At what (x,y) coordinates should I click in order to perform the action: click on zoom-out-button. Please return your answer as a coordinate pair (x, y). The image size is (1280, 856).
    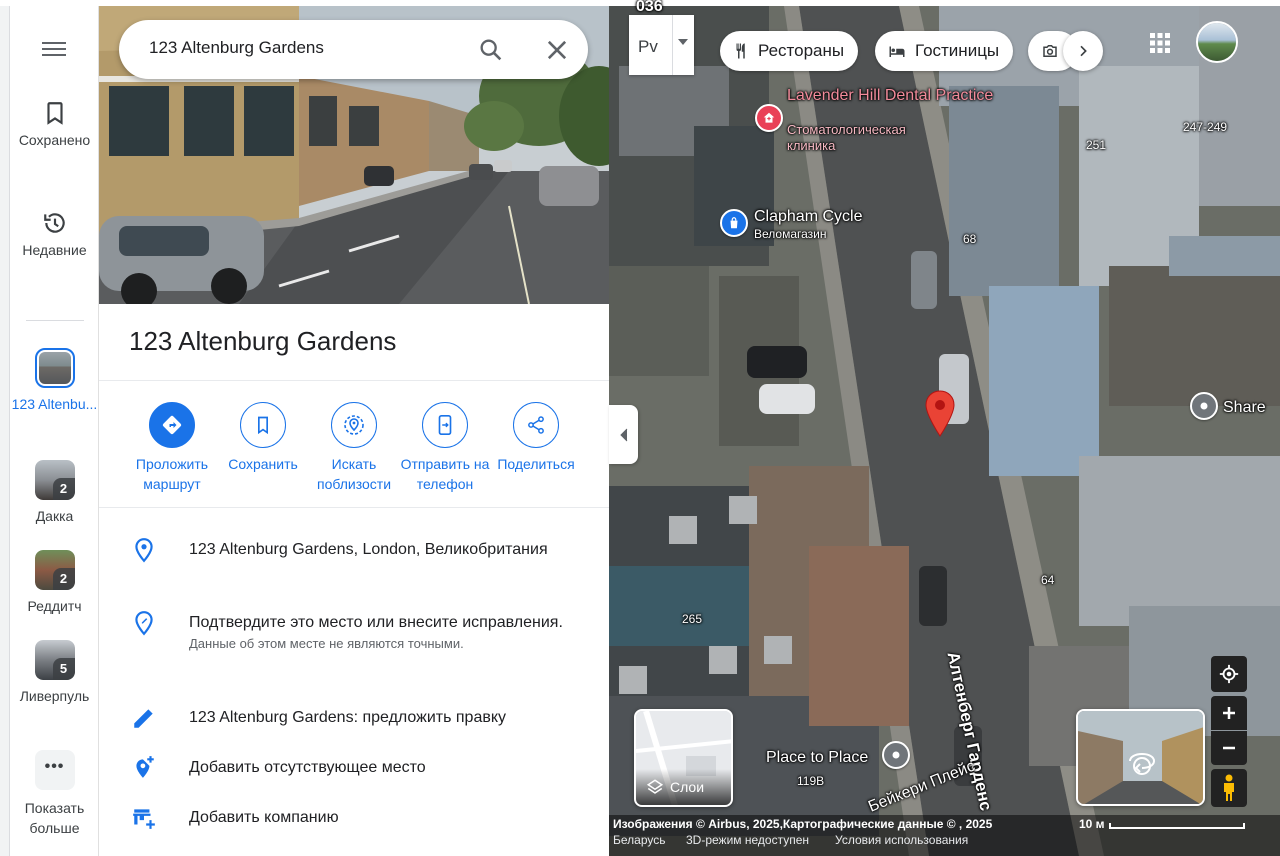
    Looking at the image, I should click on (1229, 748).